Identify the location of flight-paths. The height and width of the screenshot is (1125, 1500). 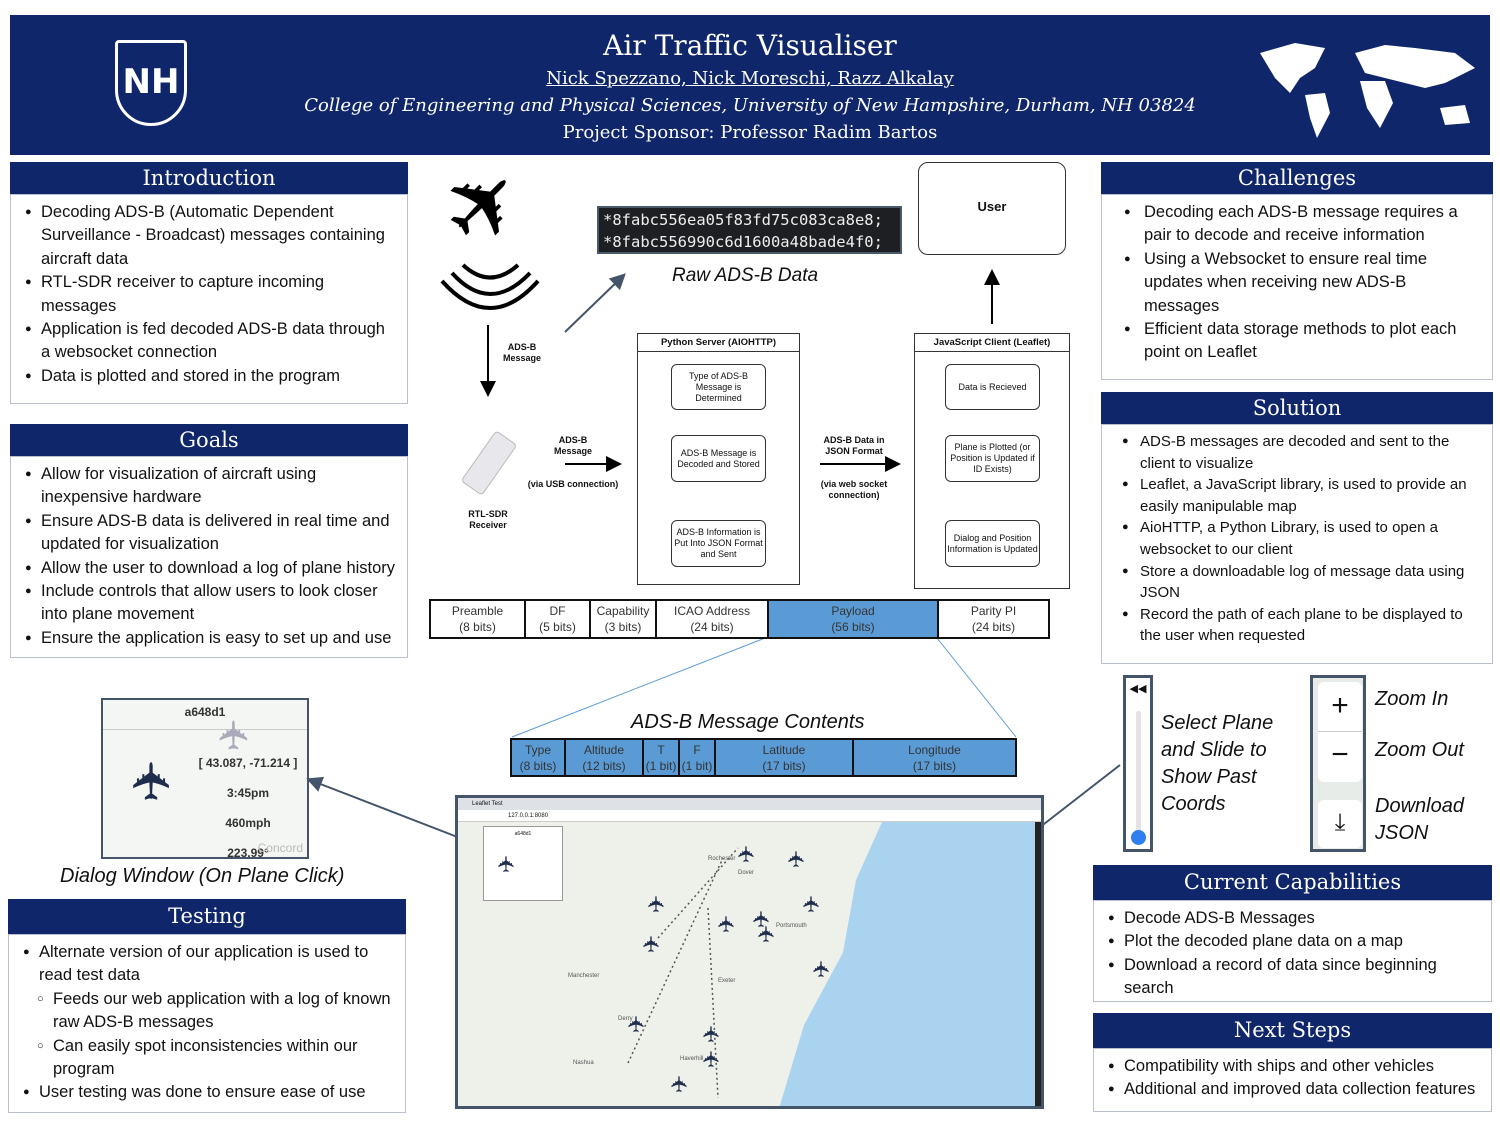
(683, 973).